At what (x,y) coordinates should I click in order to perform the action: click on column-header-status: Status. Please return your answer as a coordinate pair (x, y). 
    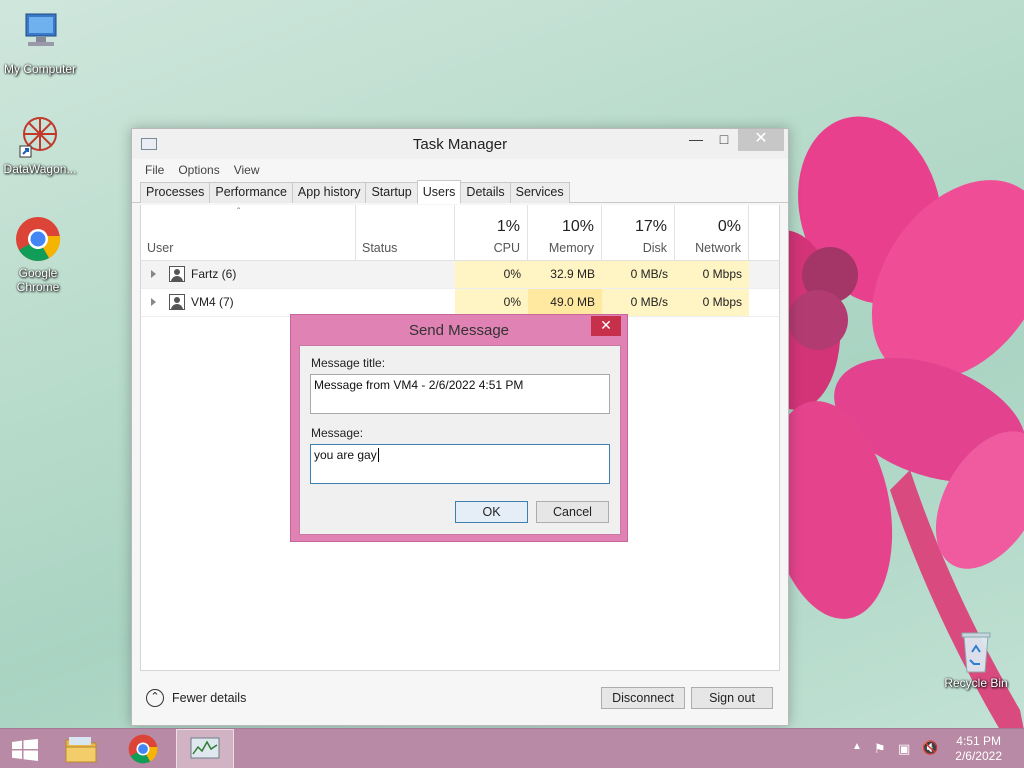
    Looking at the image, I should click on (405, 233).